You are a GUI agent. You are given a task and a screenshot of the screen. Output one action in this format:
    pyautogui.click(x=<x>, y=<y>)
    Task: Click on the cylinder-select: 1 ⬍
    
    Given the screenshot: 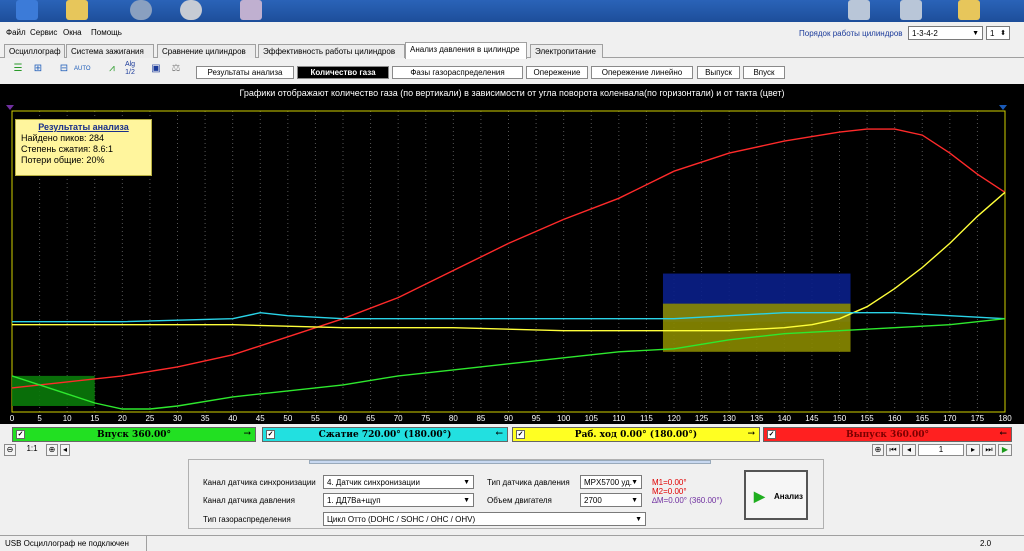 What is the action you would take?
    pyautogui.click(x=998, y=33)
    